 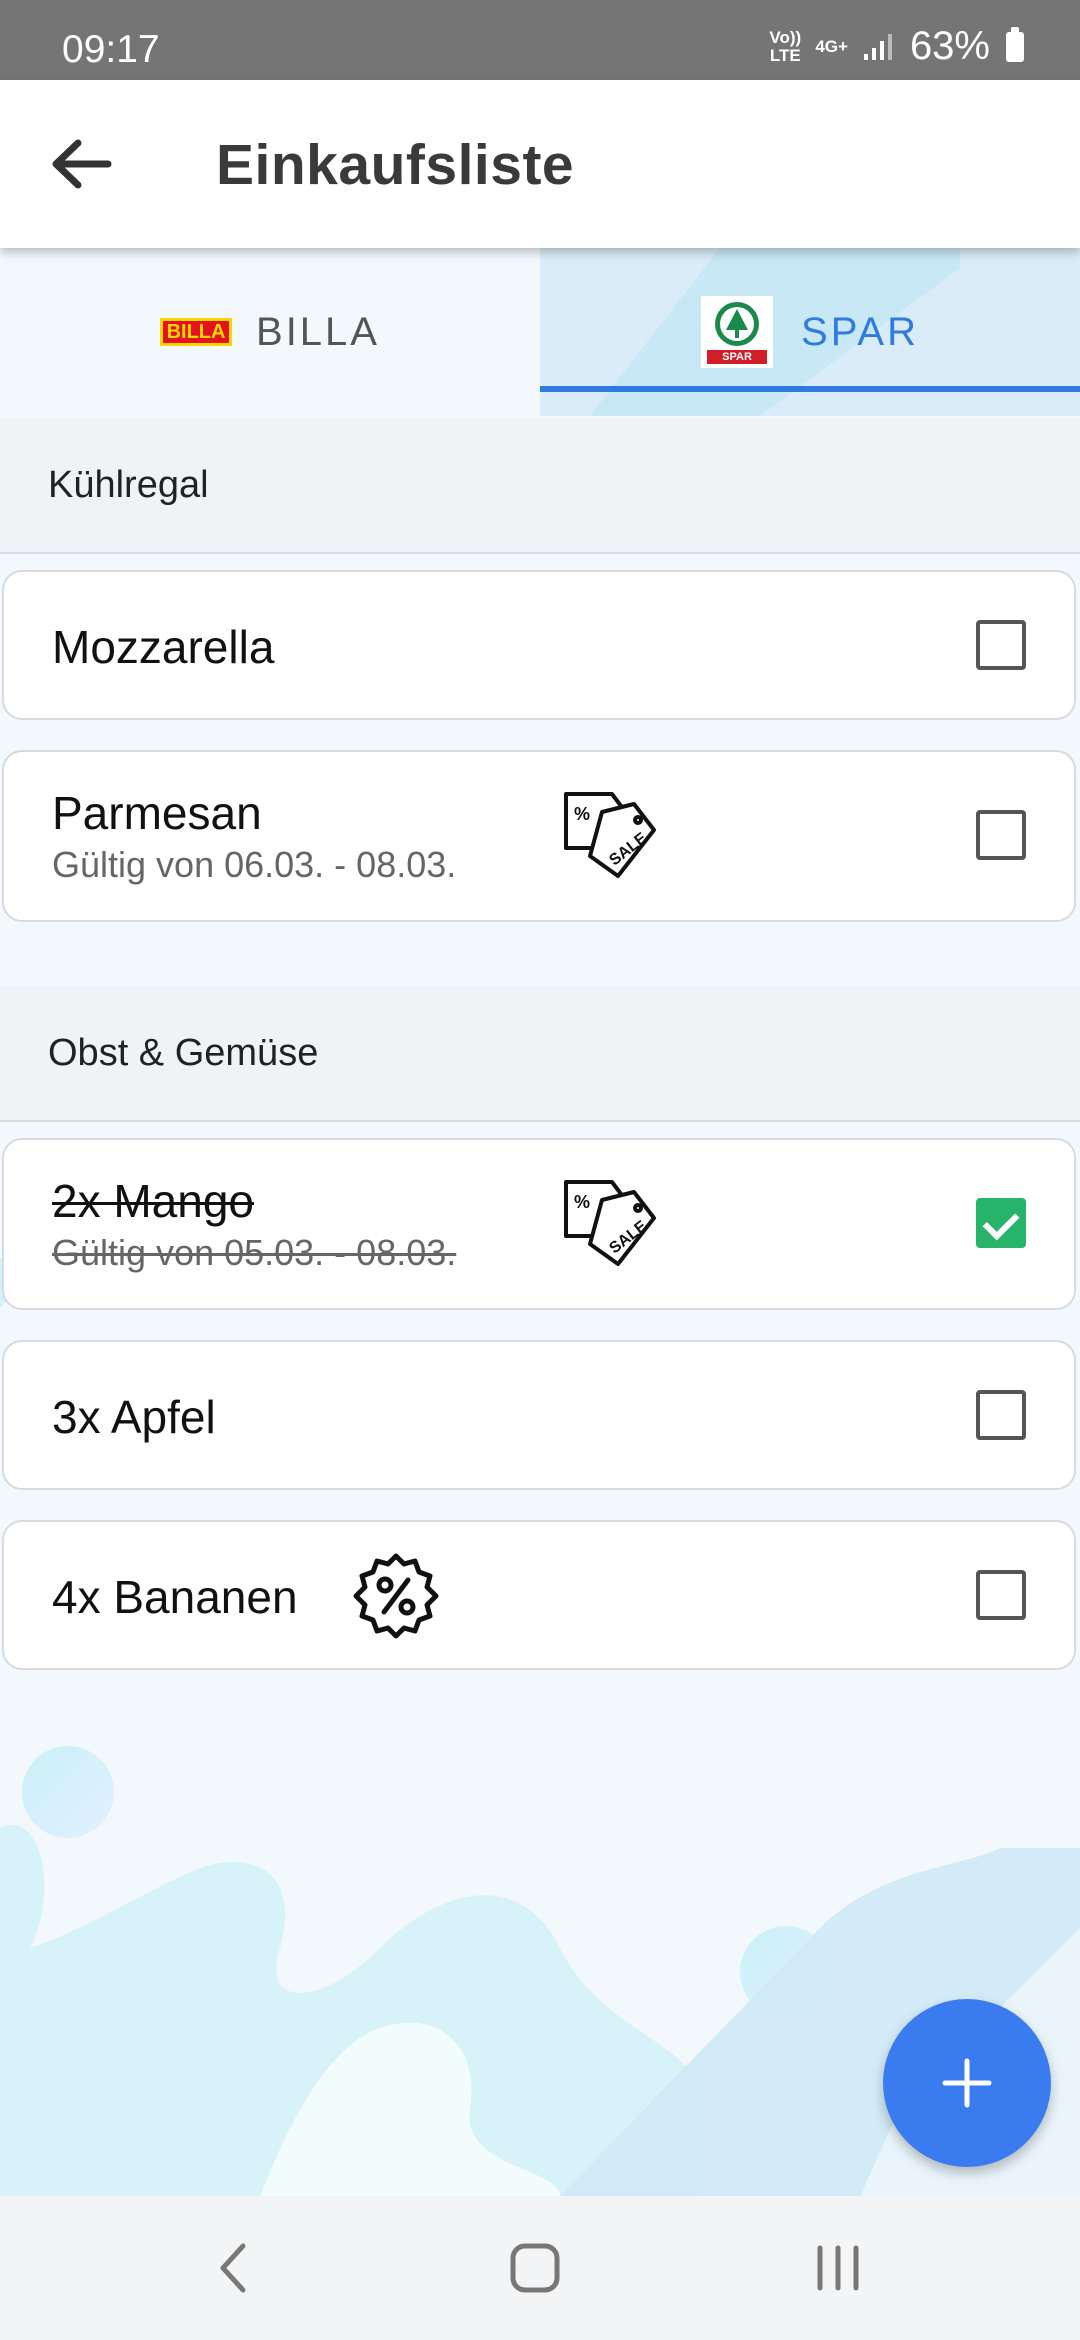 I want to click on section-title: Kühlregal, so click(x=128, y=485).